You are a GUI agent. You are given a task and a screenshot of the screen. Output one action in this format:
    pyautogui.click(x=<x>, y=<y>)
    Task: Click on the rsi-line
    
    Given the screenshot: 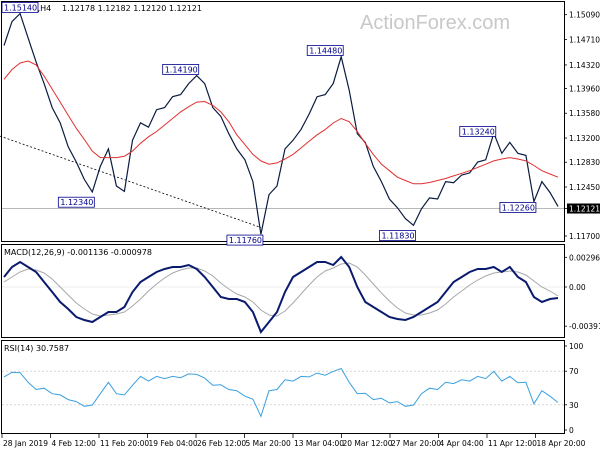 What is the action you would take?
    pyautogui.click(x=281, y=392)
    